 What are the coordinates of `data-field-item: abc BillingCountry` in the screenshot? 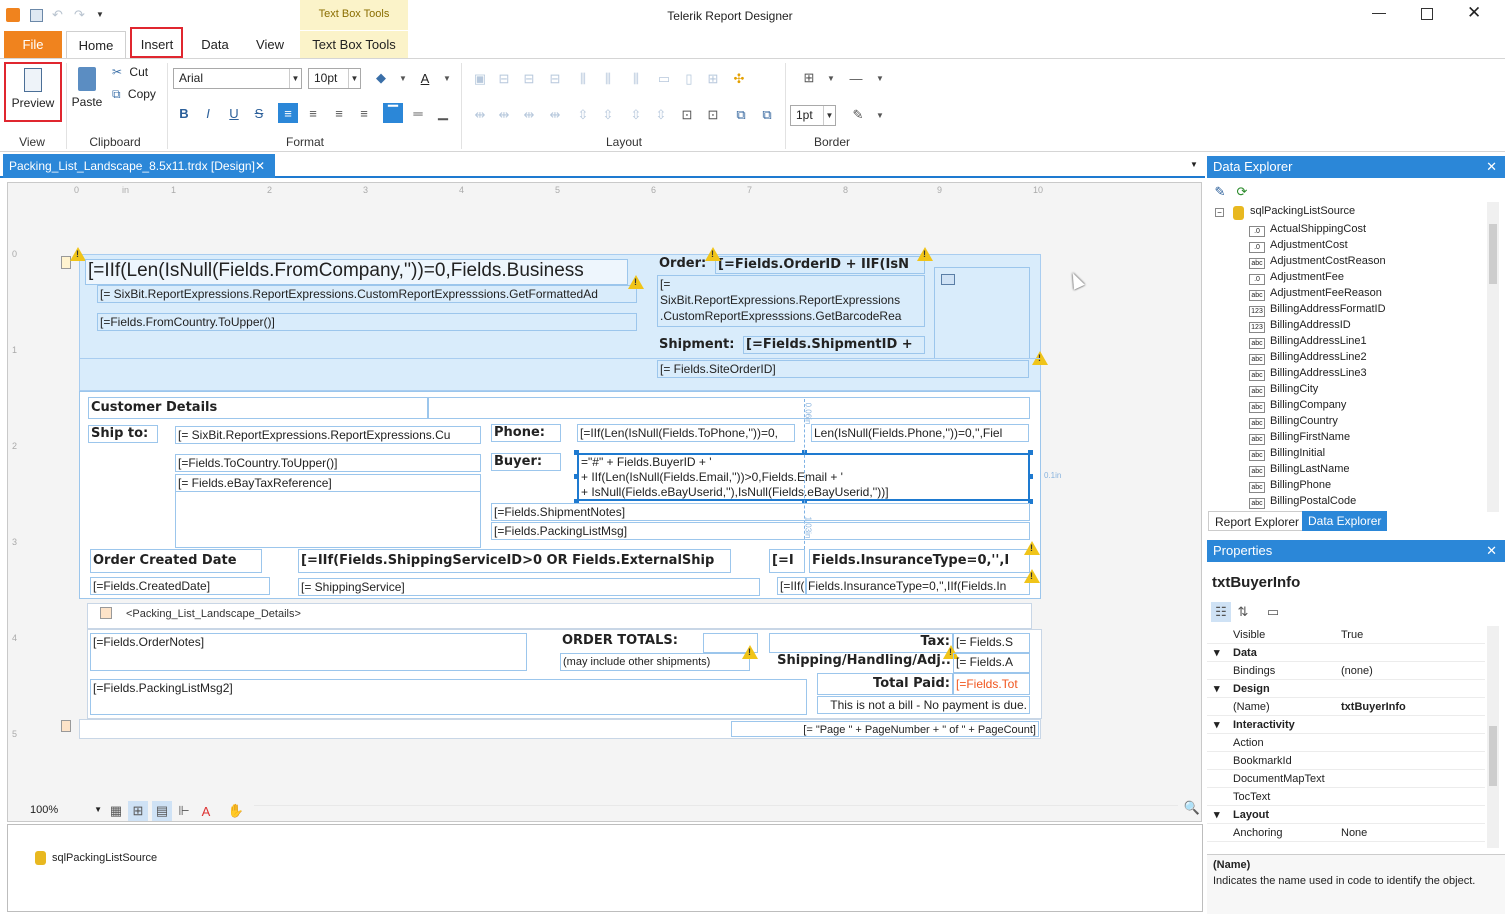 It's located at (1293, 421).